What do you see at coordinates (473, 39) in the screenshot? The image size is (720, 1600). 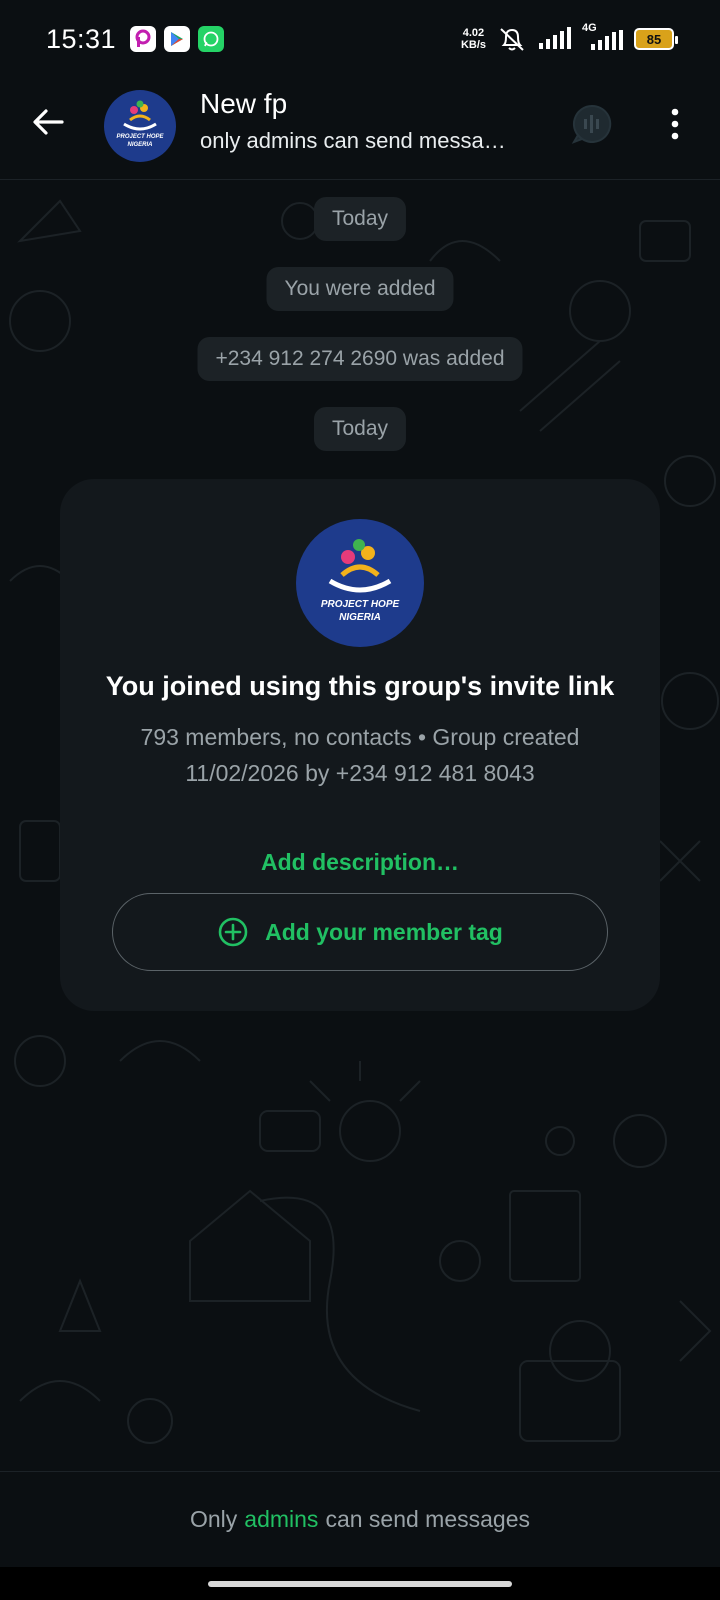 I see `network-speed: 4.02 KB/s` at bounding box center [473, 39].